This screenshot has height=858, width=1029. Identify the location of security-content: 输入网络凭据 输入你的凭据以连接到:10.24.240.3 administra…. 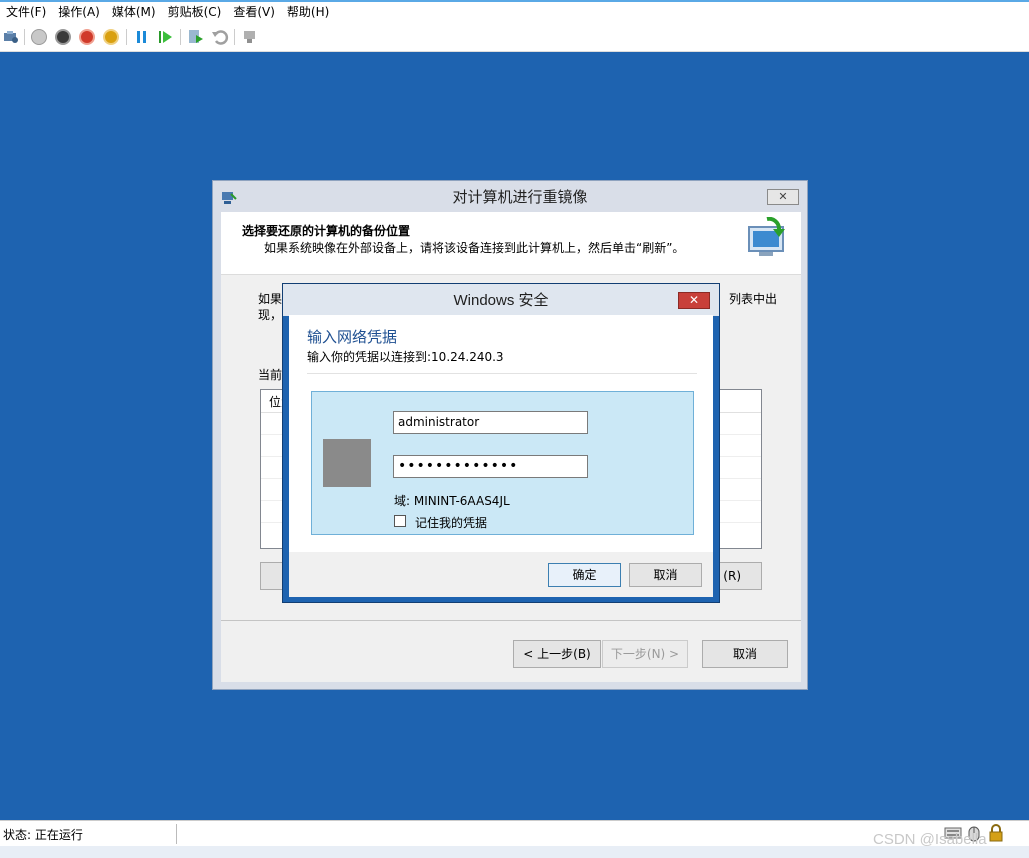
(501, 433).